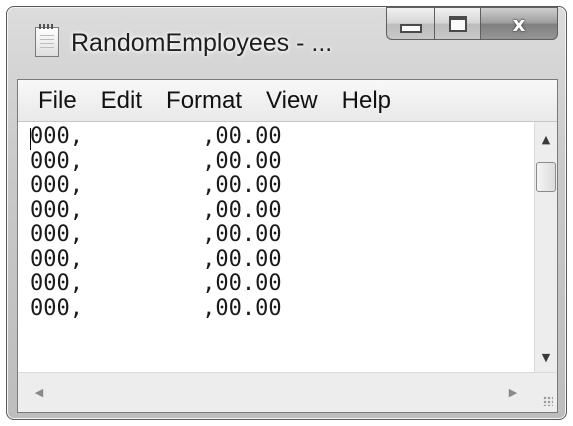 The image size is (573, 426). Describe the element at coordinates (121, 101) in the screenshot. I see `menu-edit: Edit` at that location.